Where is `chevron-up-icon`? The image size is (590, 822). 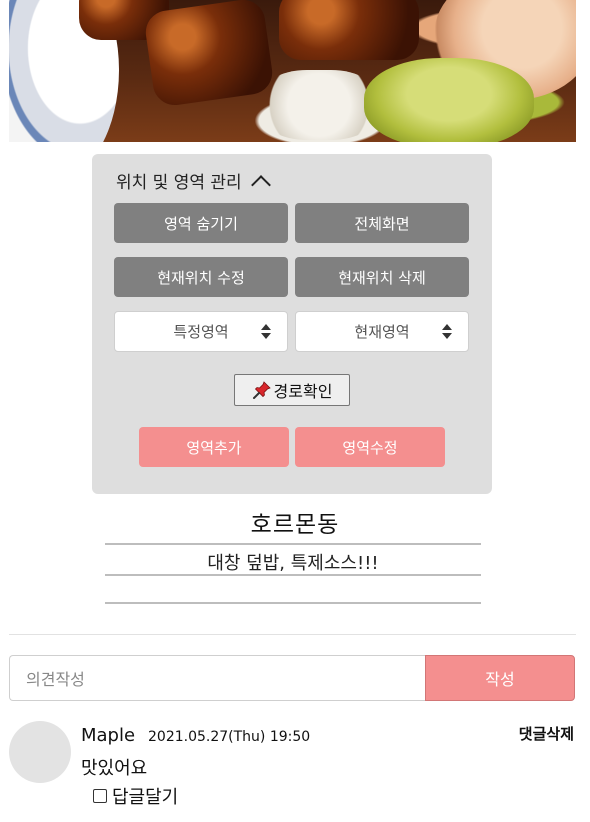 chevron-up-icon is located at coordinates (260, 184).